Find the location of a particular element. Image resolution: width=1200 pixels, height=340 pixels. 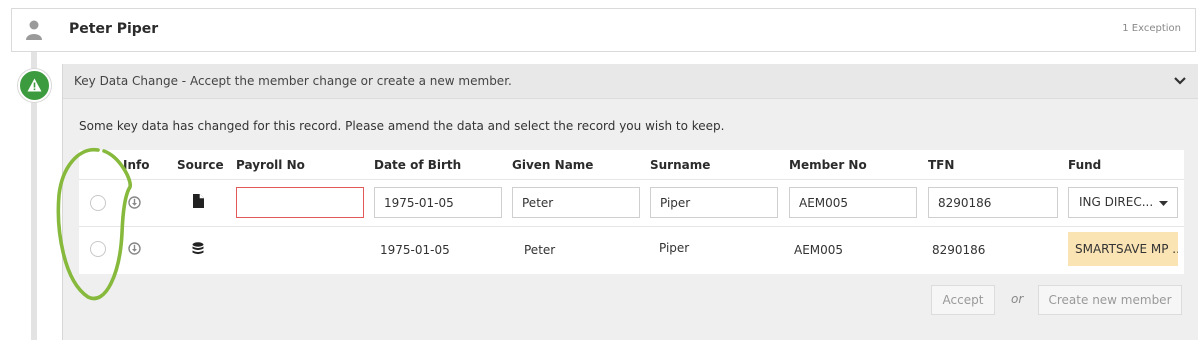

column-header-given-name: Given Name is located at coordinates (553, 165).